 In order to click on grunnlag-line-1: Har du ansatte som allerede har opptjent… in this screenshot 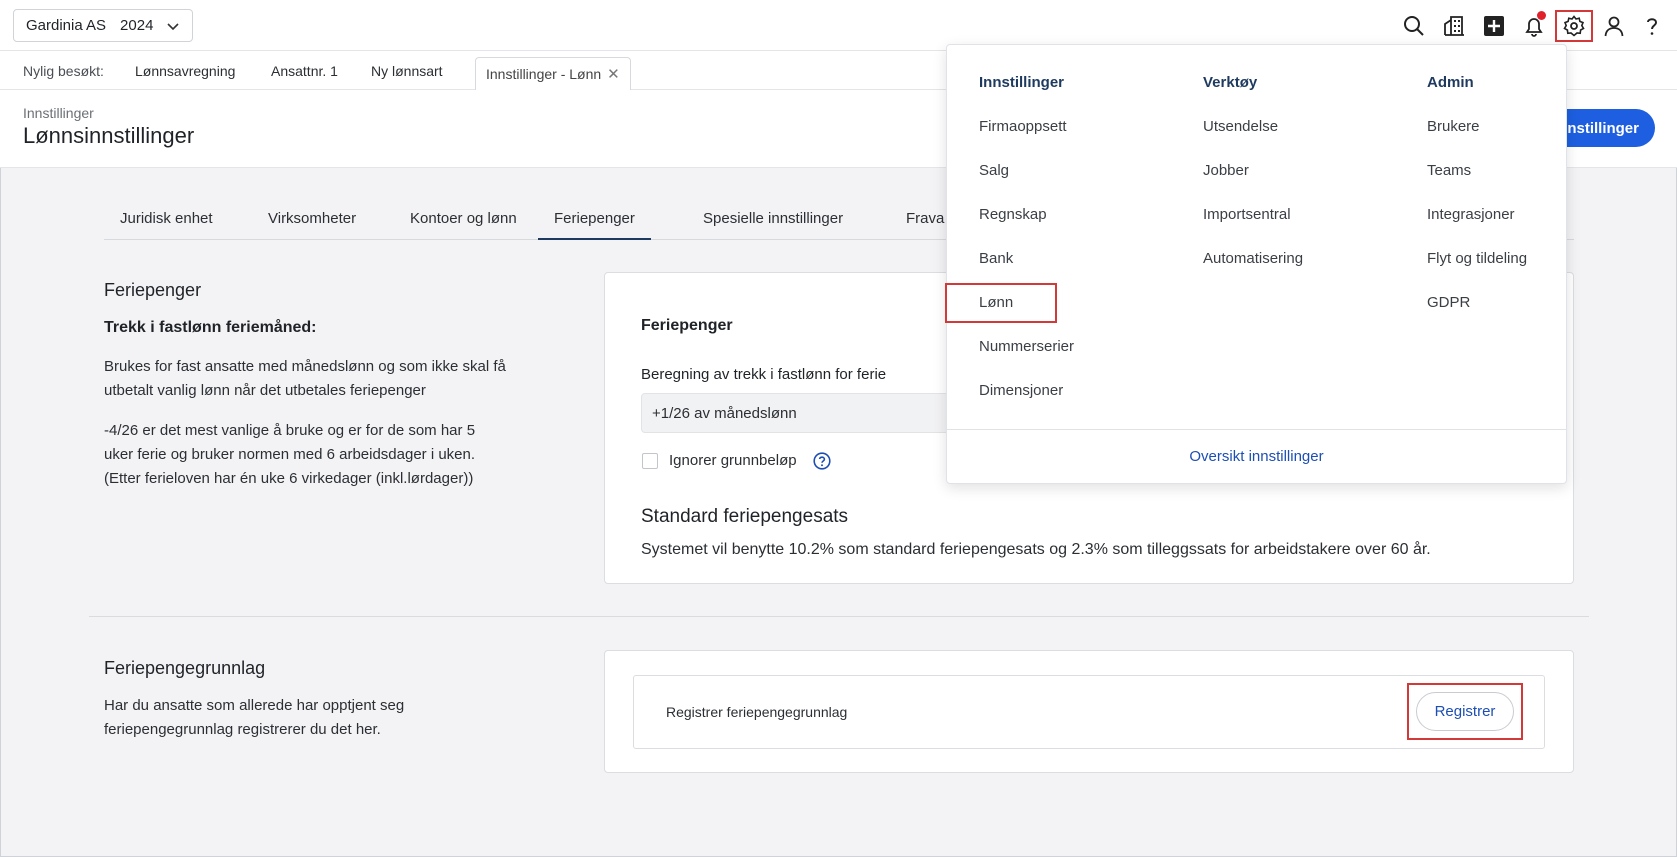, I will do `click(254, 705)`.